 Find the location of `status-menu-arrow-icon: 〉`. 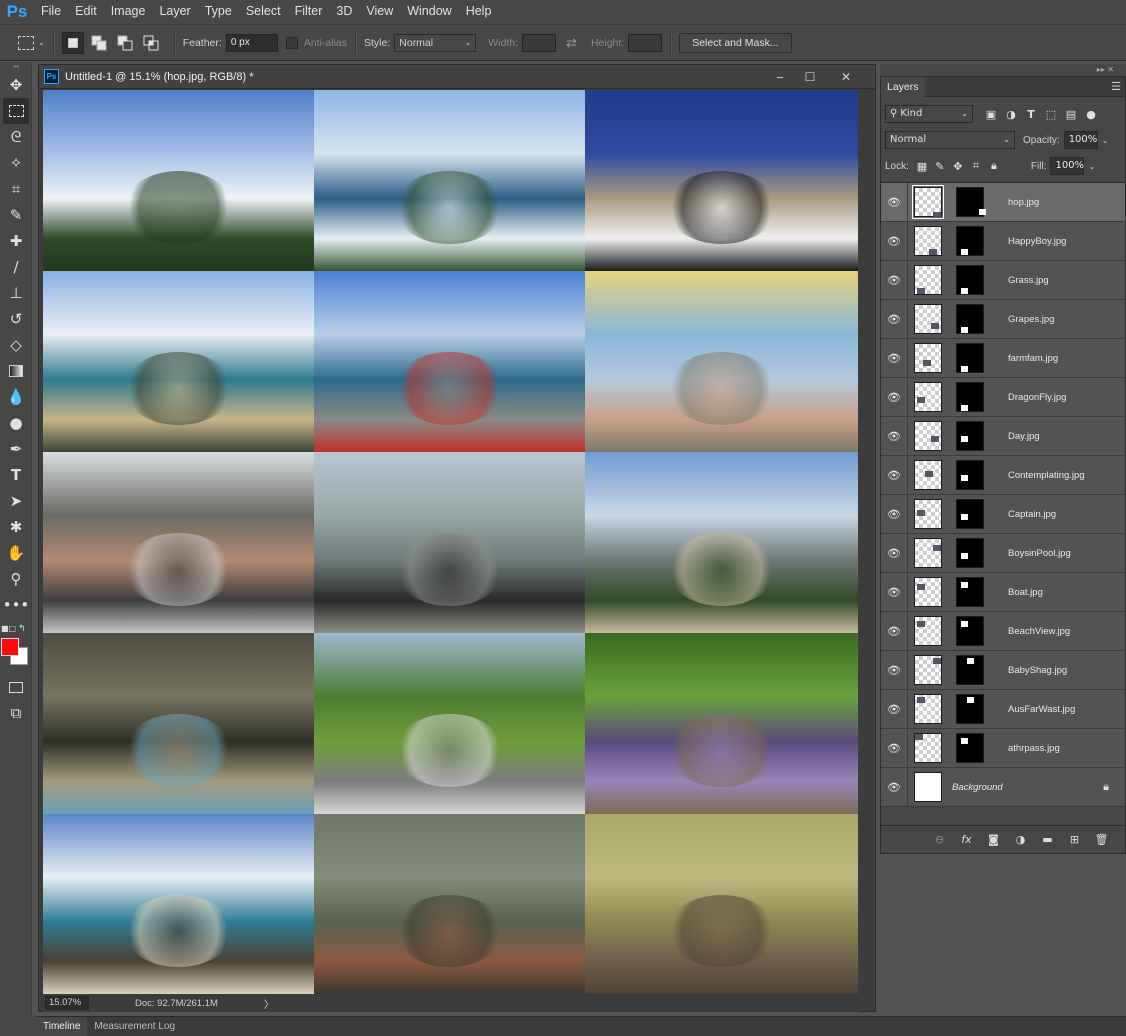

status-menu-arrow-icon: 〉 is located at coordinates (269, 1003).